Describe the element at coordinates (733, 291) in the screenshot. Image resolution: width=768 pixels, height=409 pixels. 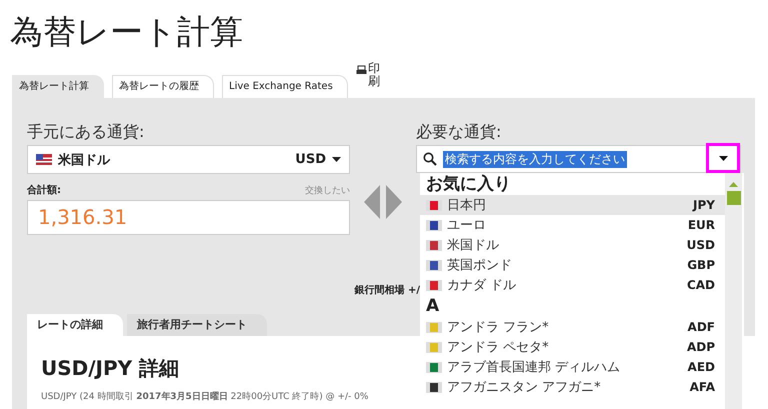
I see `scrollbar` at that location.